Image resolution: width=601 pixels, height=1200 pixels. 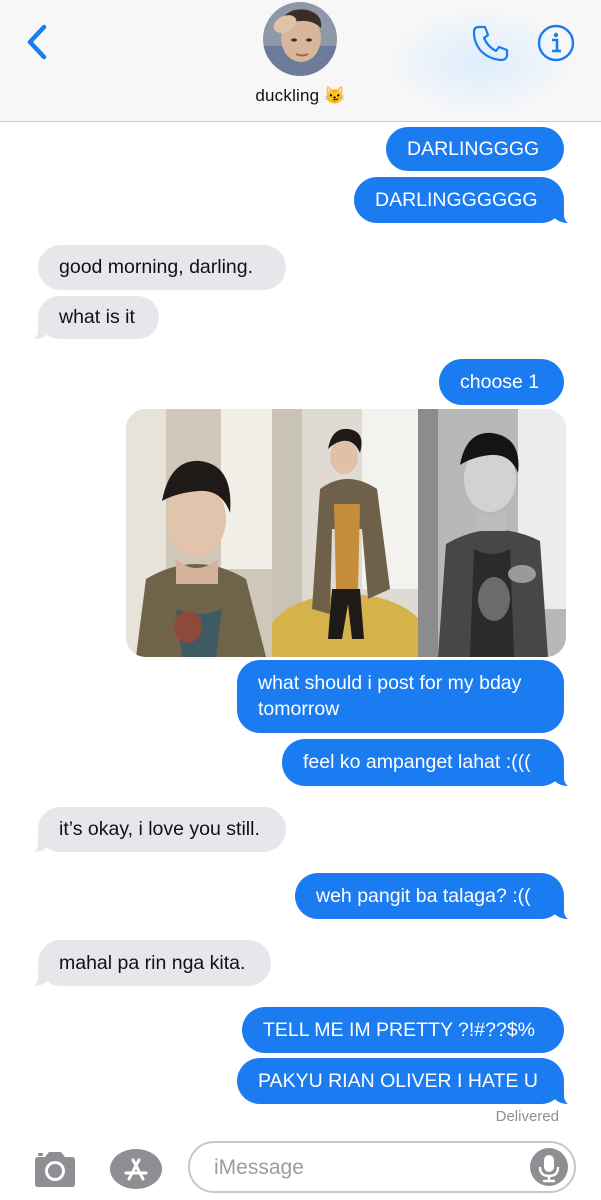 I want to click on info-icon, so click(x=556, y=43).